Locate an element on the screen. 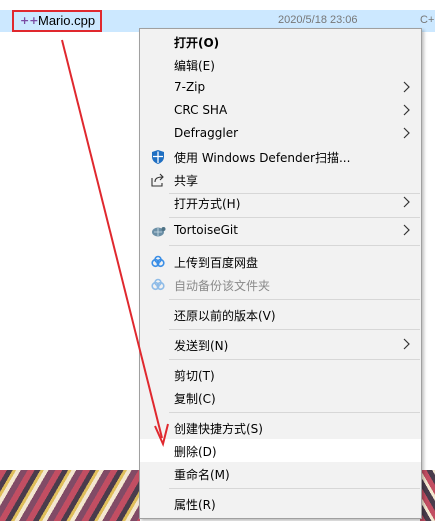 The height and width of the screenshot is (521, 435). menu-label: 发送到(N) is located at coordinates (201, 346).